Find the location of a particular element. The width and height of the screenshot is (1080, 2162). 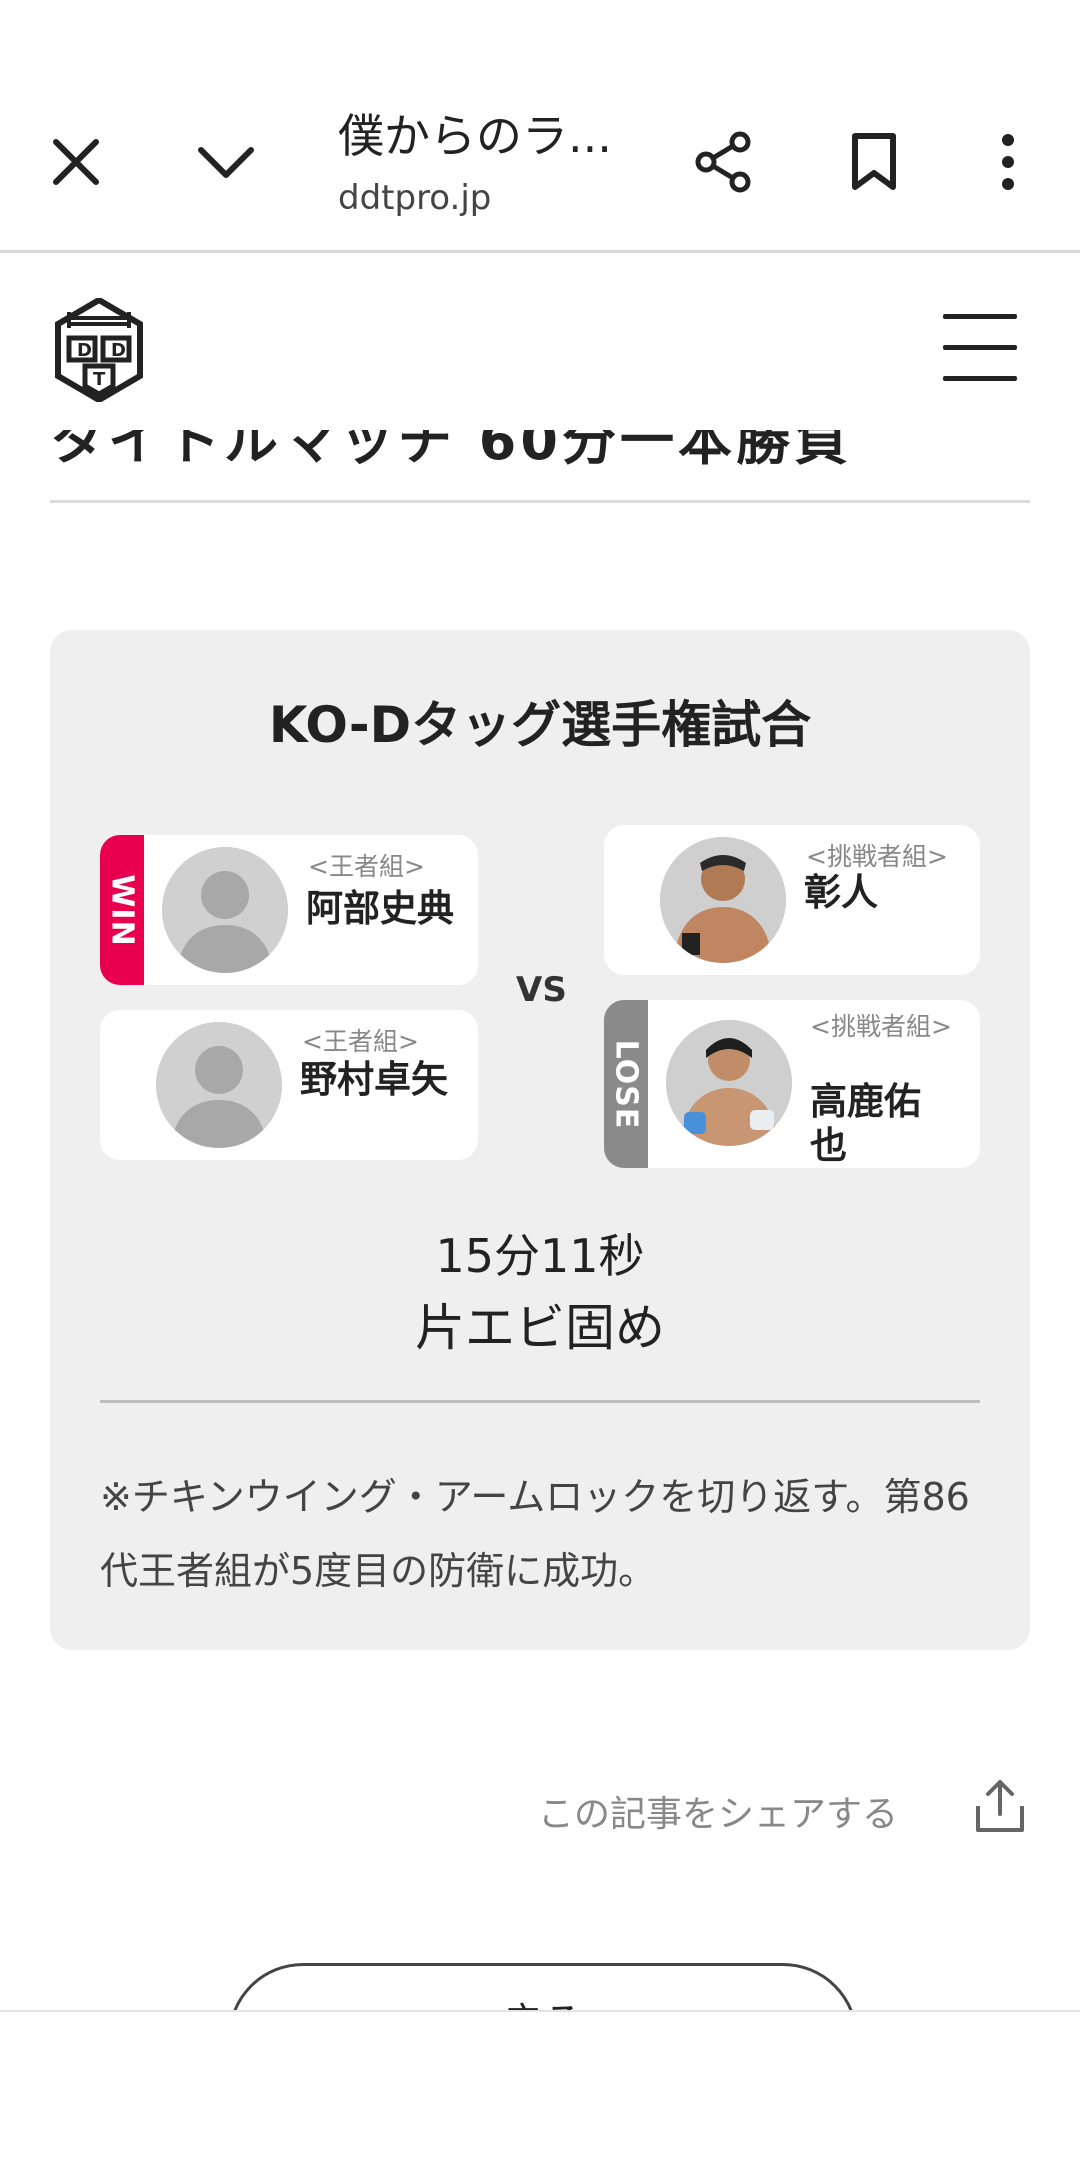

close-icon is located at coordinates (76, 162).